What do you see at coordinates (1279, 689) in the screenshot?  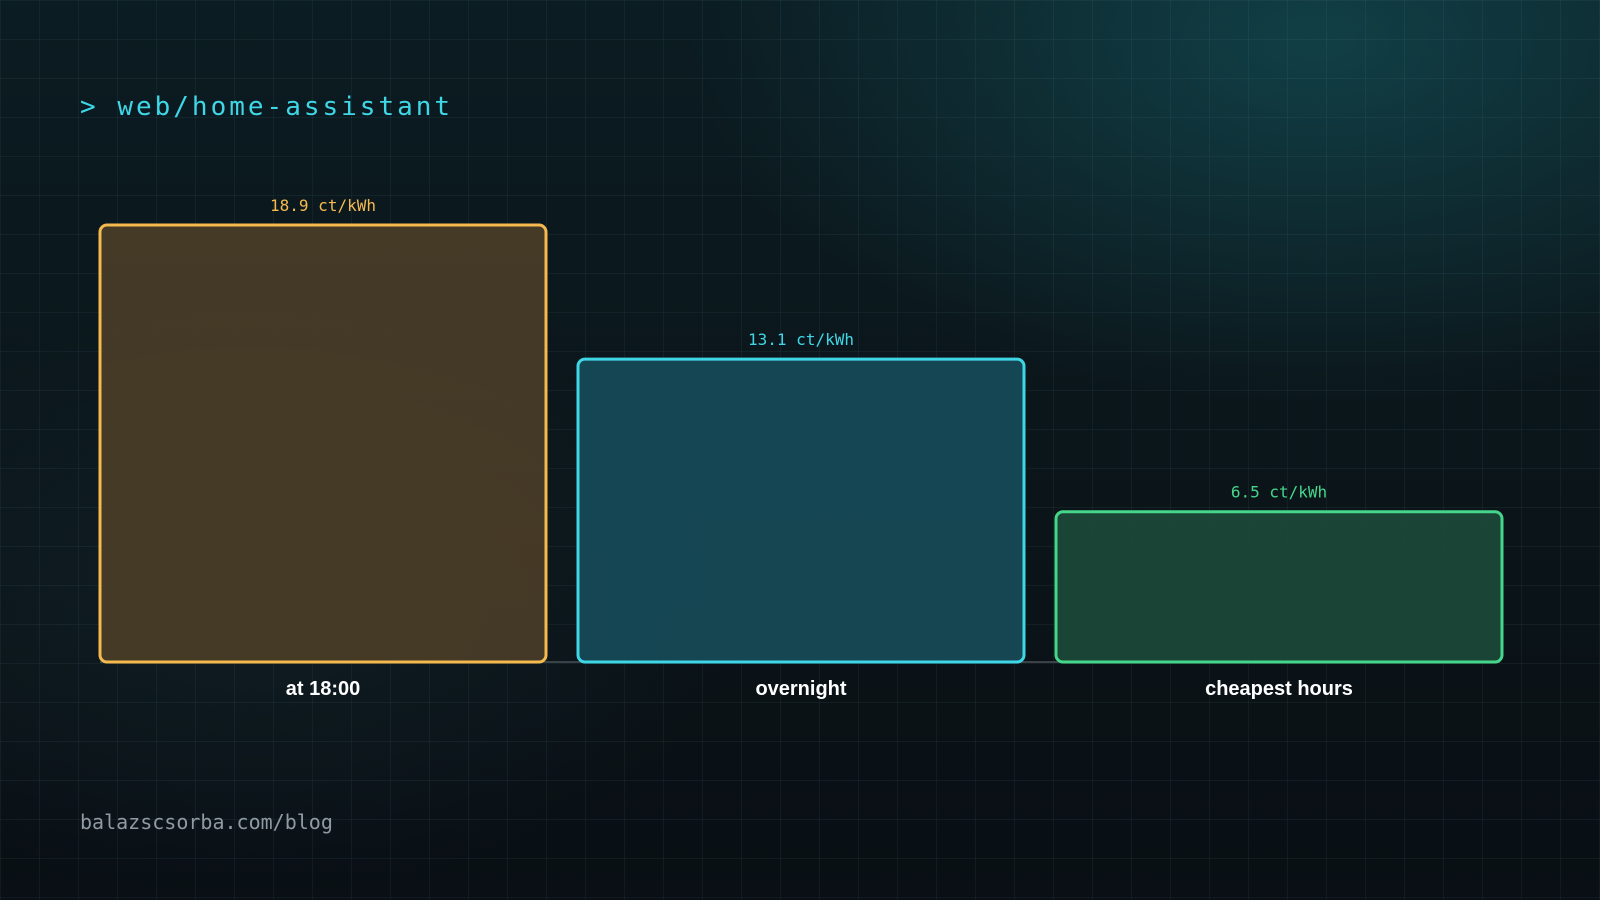 I see `chart-category-label: cheapest hours` at bounding box center [1279, 689].